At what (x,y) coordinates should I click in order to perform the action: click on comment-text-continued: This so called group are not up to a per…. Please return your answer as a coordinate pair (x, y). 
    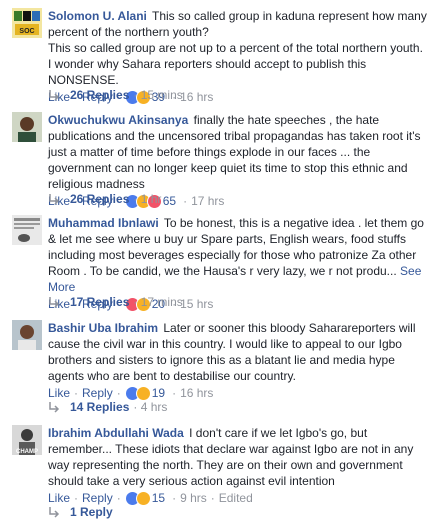
    Looking at the image, I should click on (235, 64).